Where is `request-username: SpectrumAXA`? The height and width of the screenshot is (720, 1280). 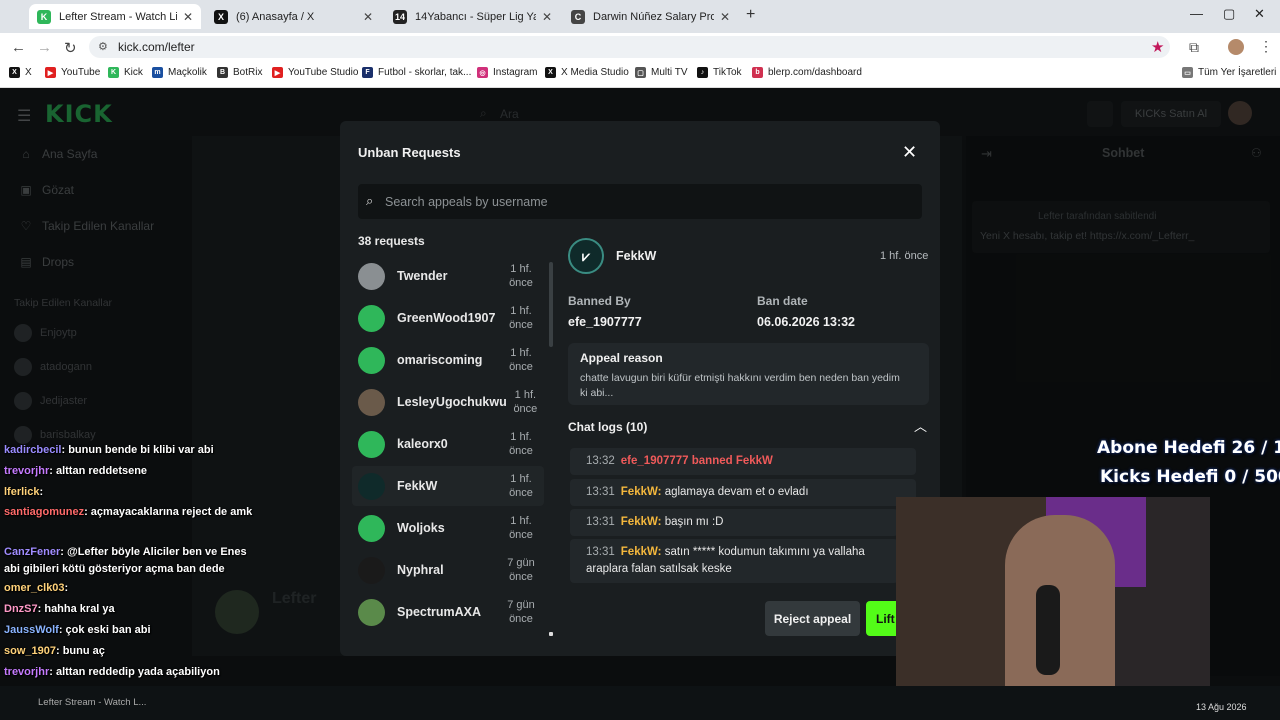 request-username: SpectrumAXA is located at coordinates (439, 612).